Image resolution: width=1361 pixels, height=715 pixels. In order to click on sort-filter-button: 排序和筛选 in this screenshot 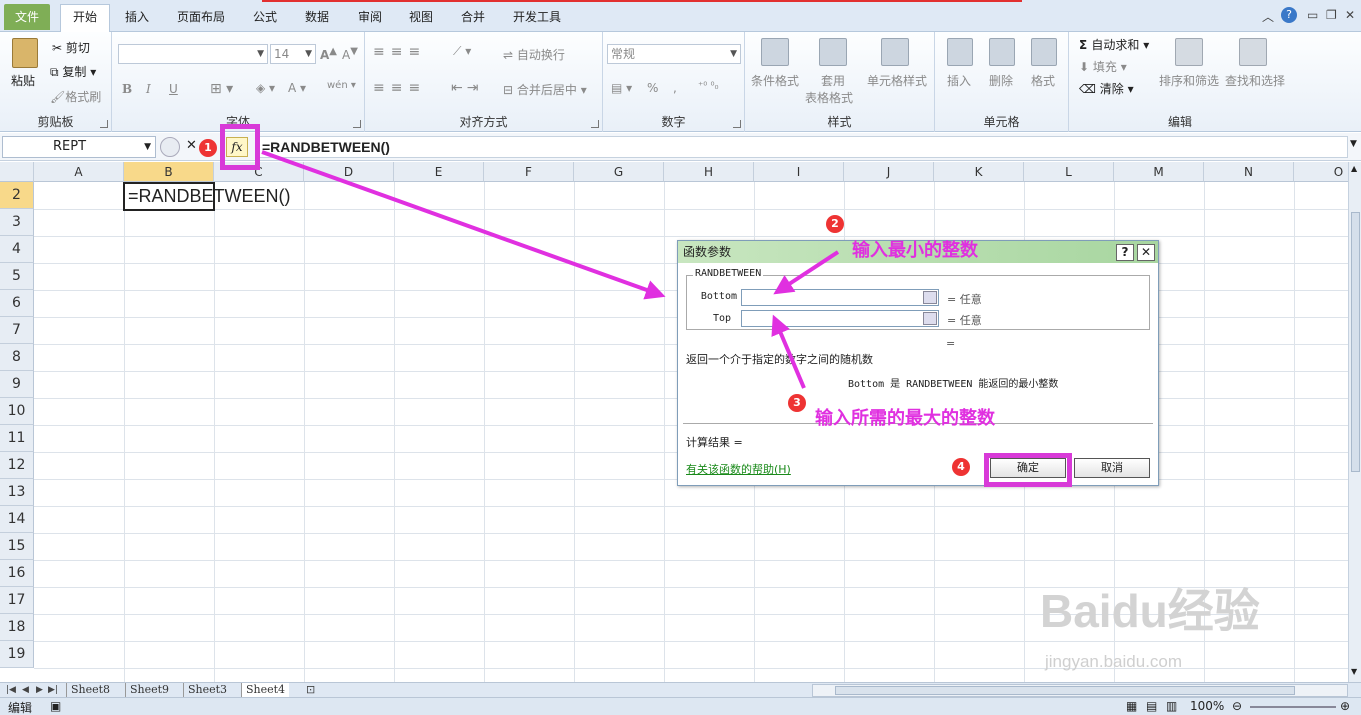, I will do `click(1189, 80)`.